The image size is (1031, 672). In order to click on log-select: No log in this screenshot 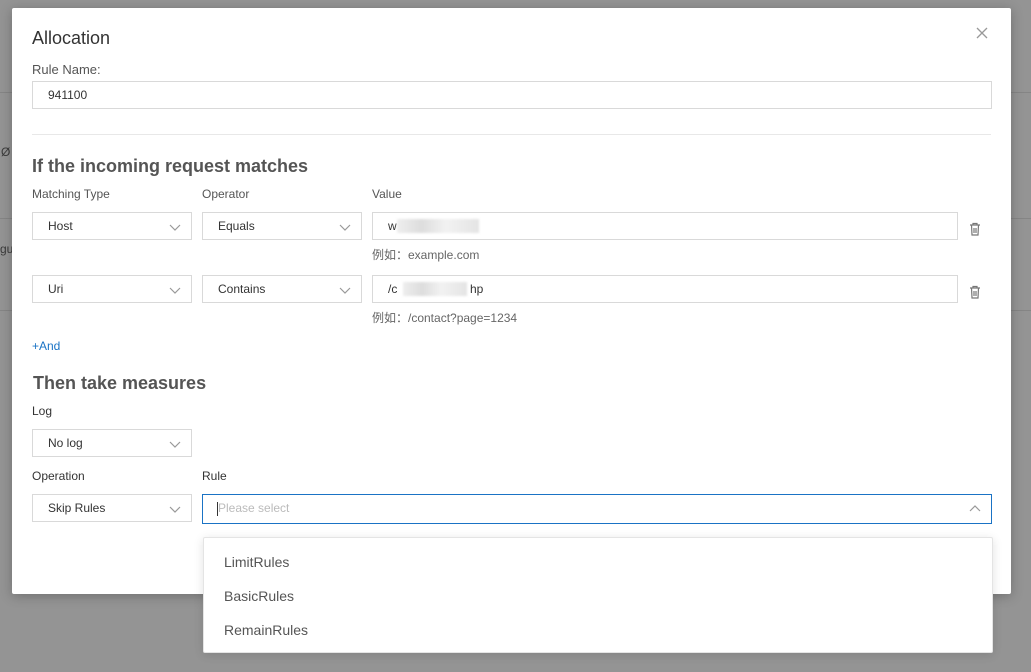, I will do `click(112, 443)`.